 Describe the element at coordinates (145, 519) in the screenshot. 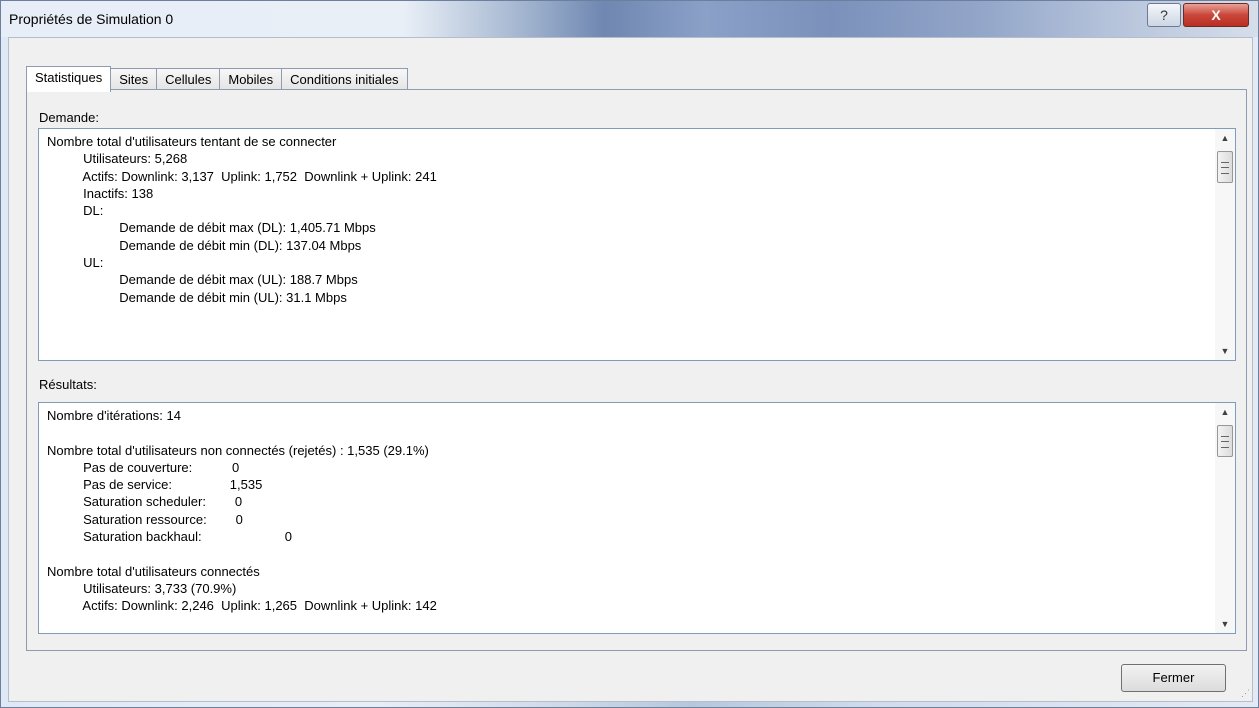

I see `resultats-line: Saturation ressource: 0` at that location.